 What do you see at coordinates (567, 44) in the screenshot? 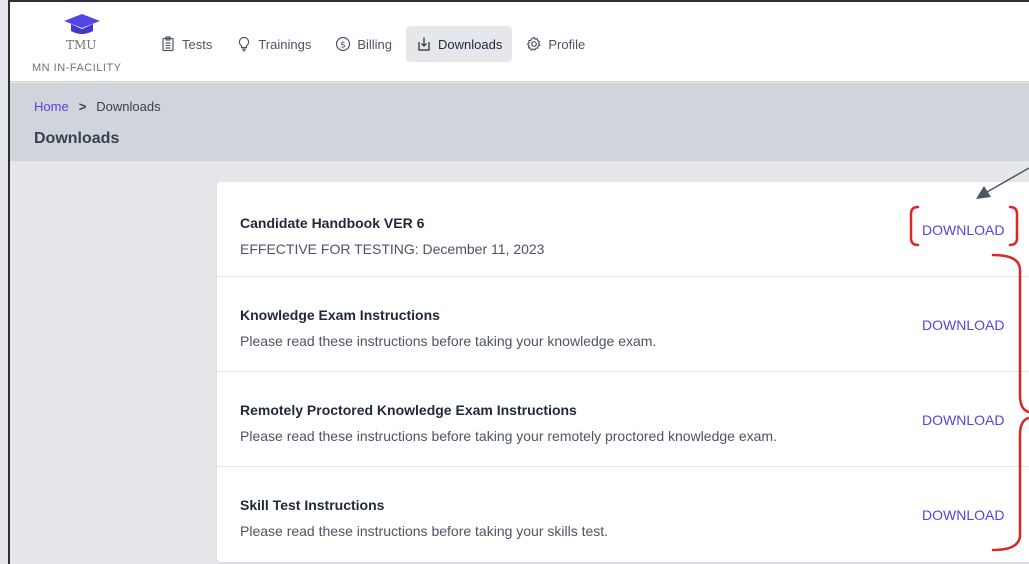
I see `nav-profile-label: Profile` at bounding box center [567, 44].